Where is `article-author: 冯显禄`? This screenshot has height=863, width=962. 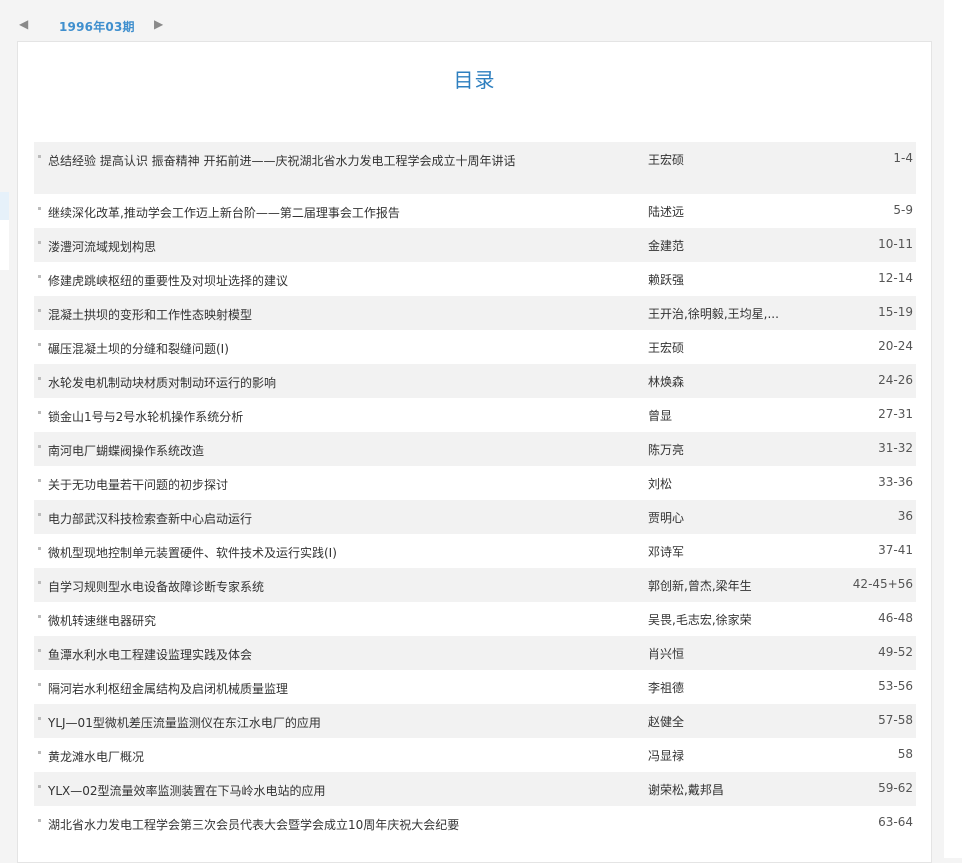
article-author: 冯显禄 is located at coordinates (666, 756).